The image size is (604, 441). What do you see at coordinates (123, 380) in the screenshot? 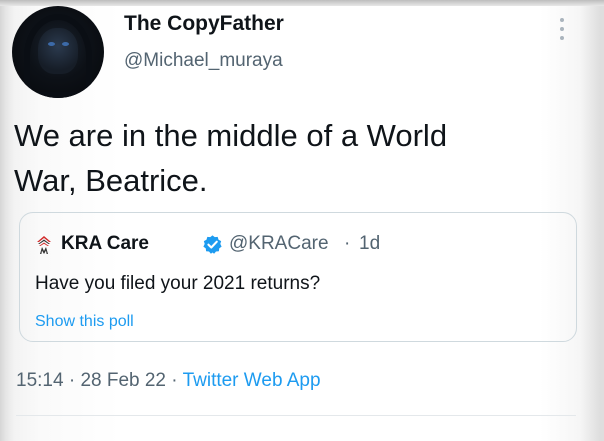
I see `tweet-date: 28 Feb 22` at bounding box center [123, 380].